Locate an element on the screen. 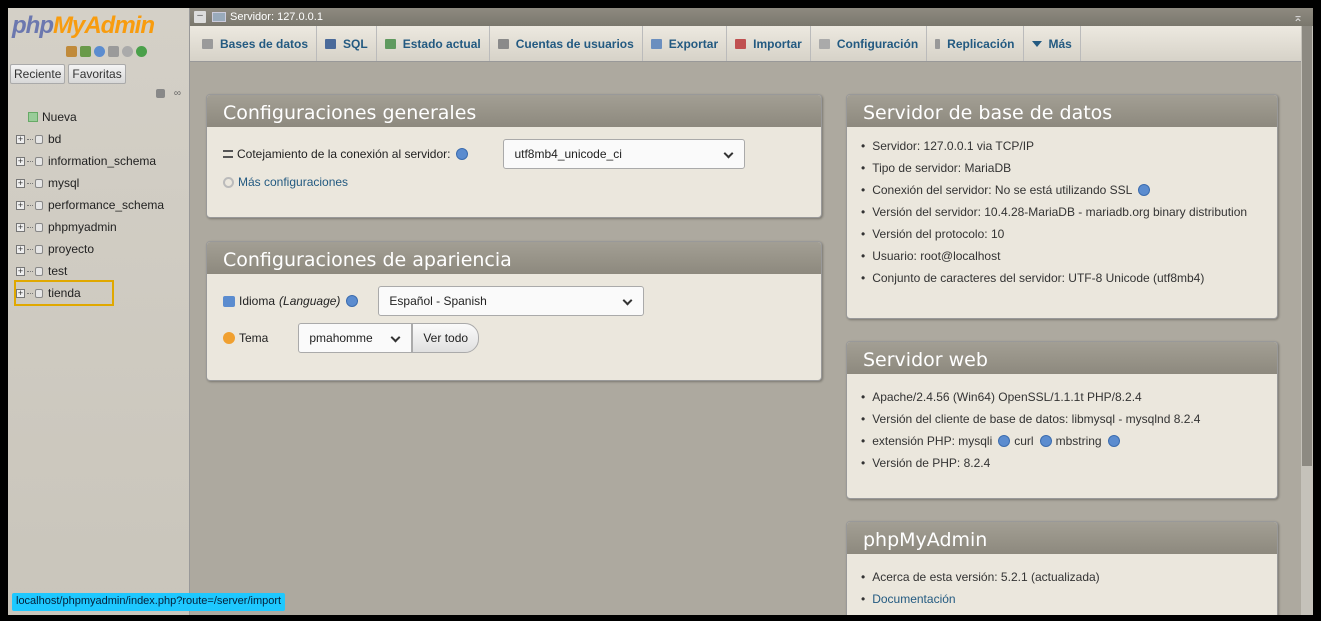  tab-export: Exportar is located at coordinates (685, 43).